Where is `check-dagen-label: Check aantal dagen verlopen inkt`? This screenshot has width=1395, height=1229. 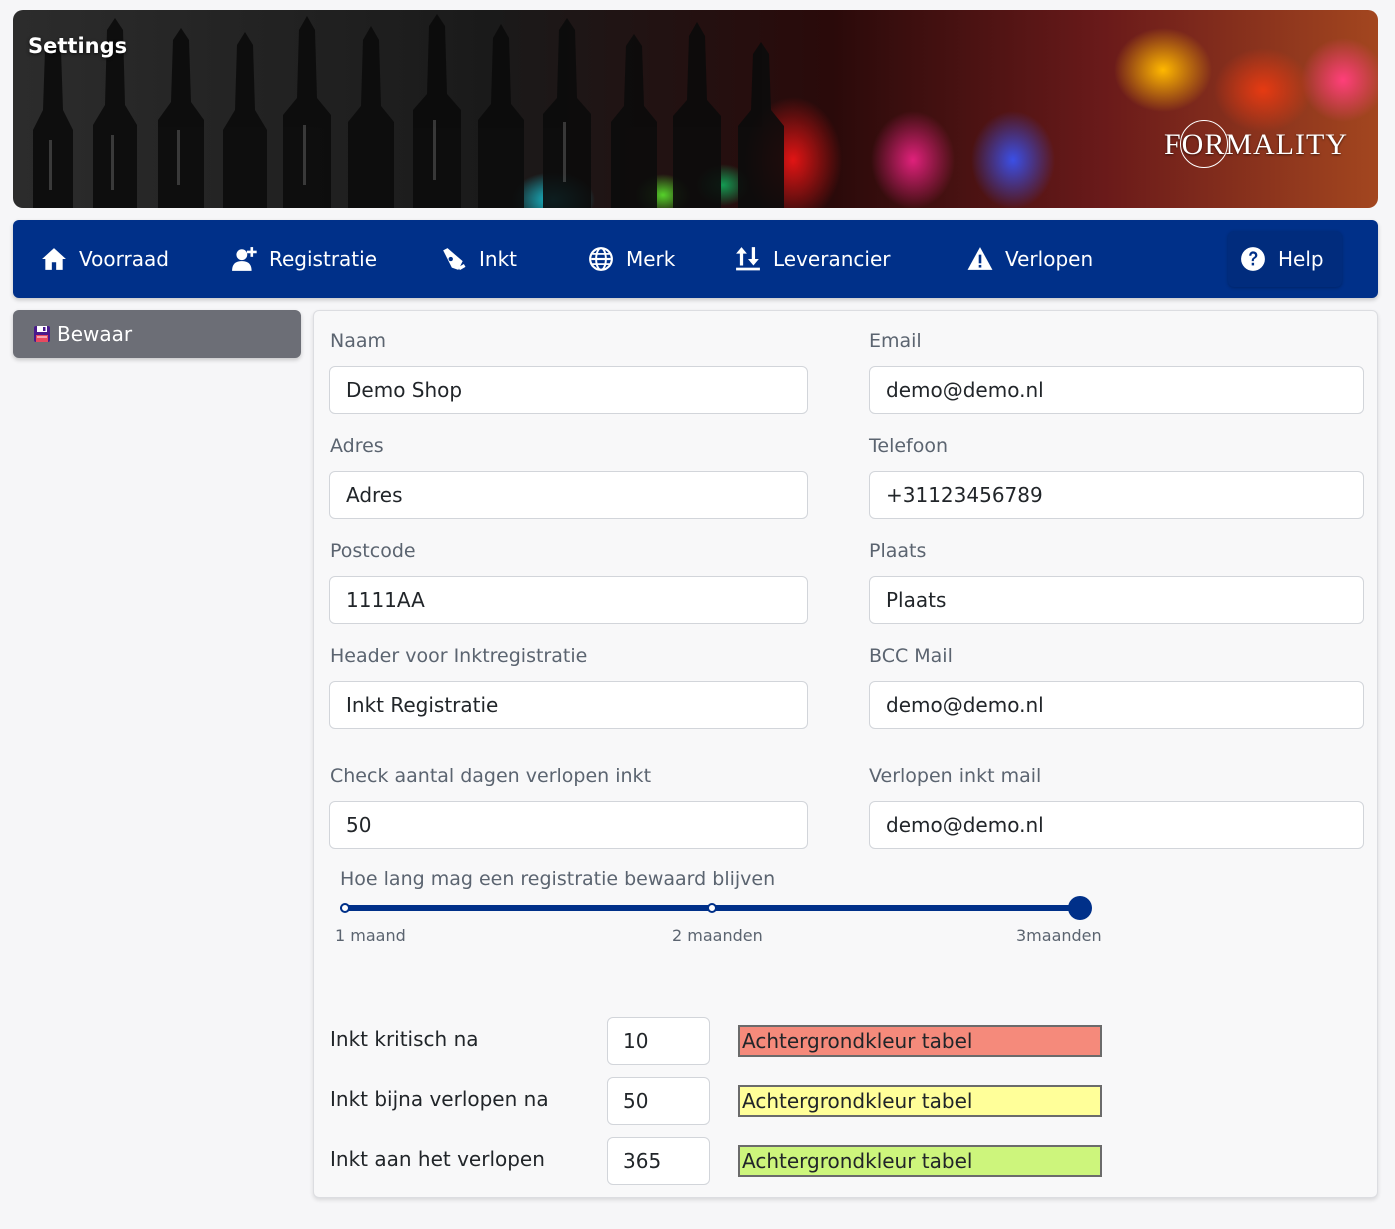 check-dagen-label: Check aantal dagen verlopen inkt is located at coordinates (491, 776).